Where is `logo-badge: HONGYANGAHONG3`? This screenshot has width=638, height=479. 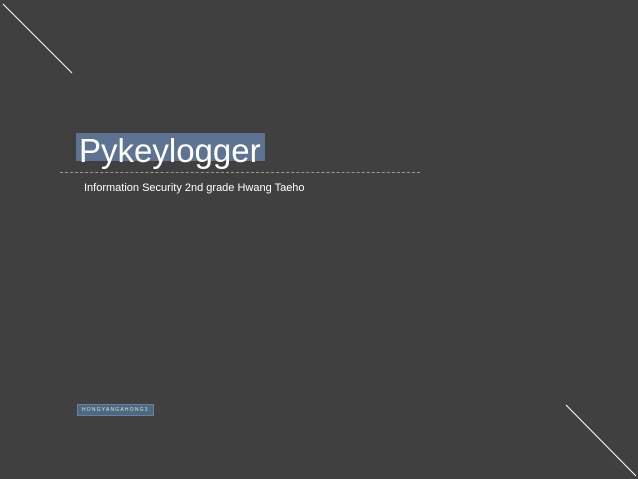 logo-badge: HONGYANGAHONG3 is located at coordinates (115, 410).